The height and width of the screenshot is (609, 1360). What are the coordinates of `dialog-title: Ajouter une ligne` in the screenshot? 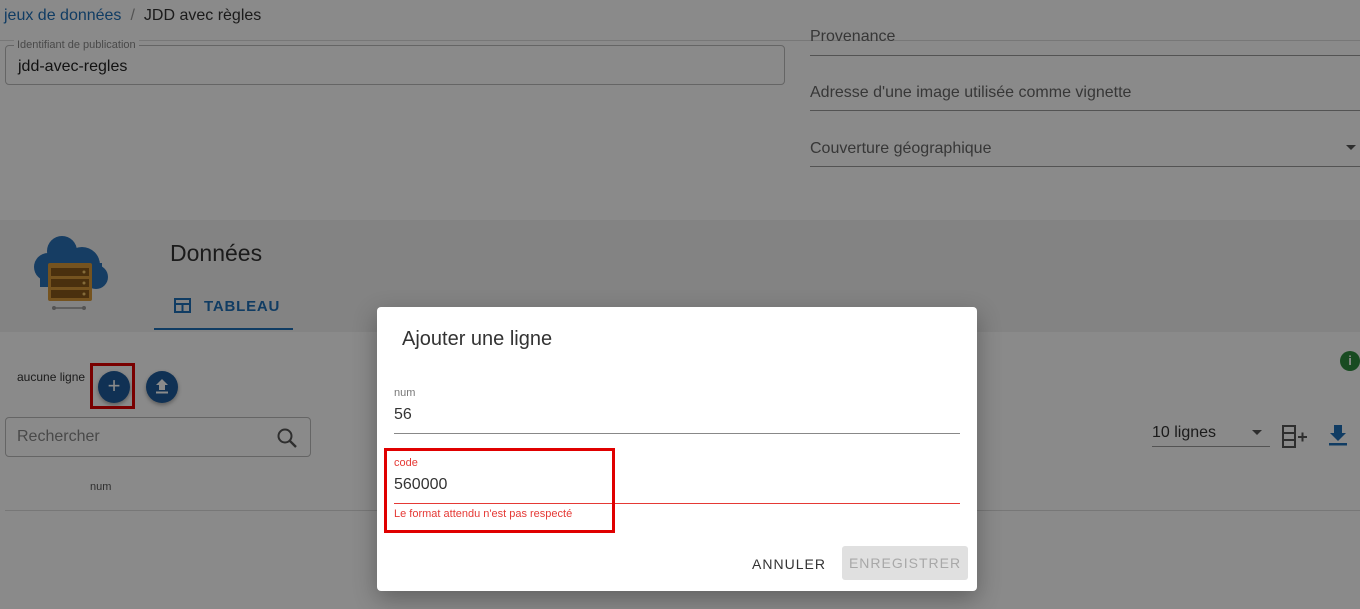 It's located at (477, 339).